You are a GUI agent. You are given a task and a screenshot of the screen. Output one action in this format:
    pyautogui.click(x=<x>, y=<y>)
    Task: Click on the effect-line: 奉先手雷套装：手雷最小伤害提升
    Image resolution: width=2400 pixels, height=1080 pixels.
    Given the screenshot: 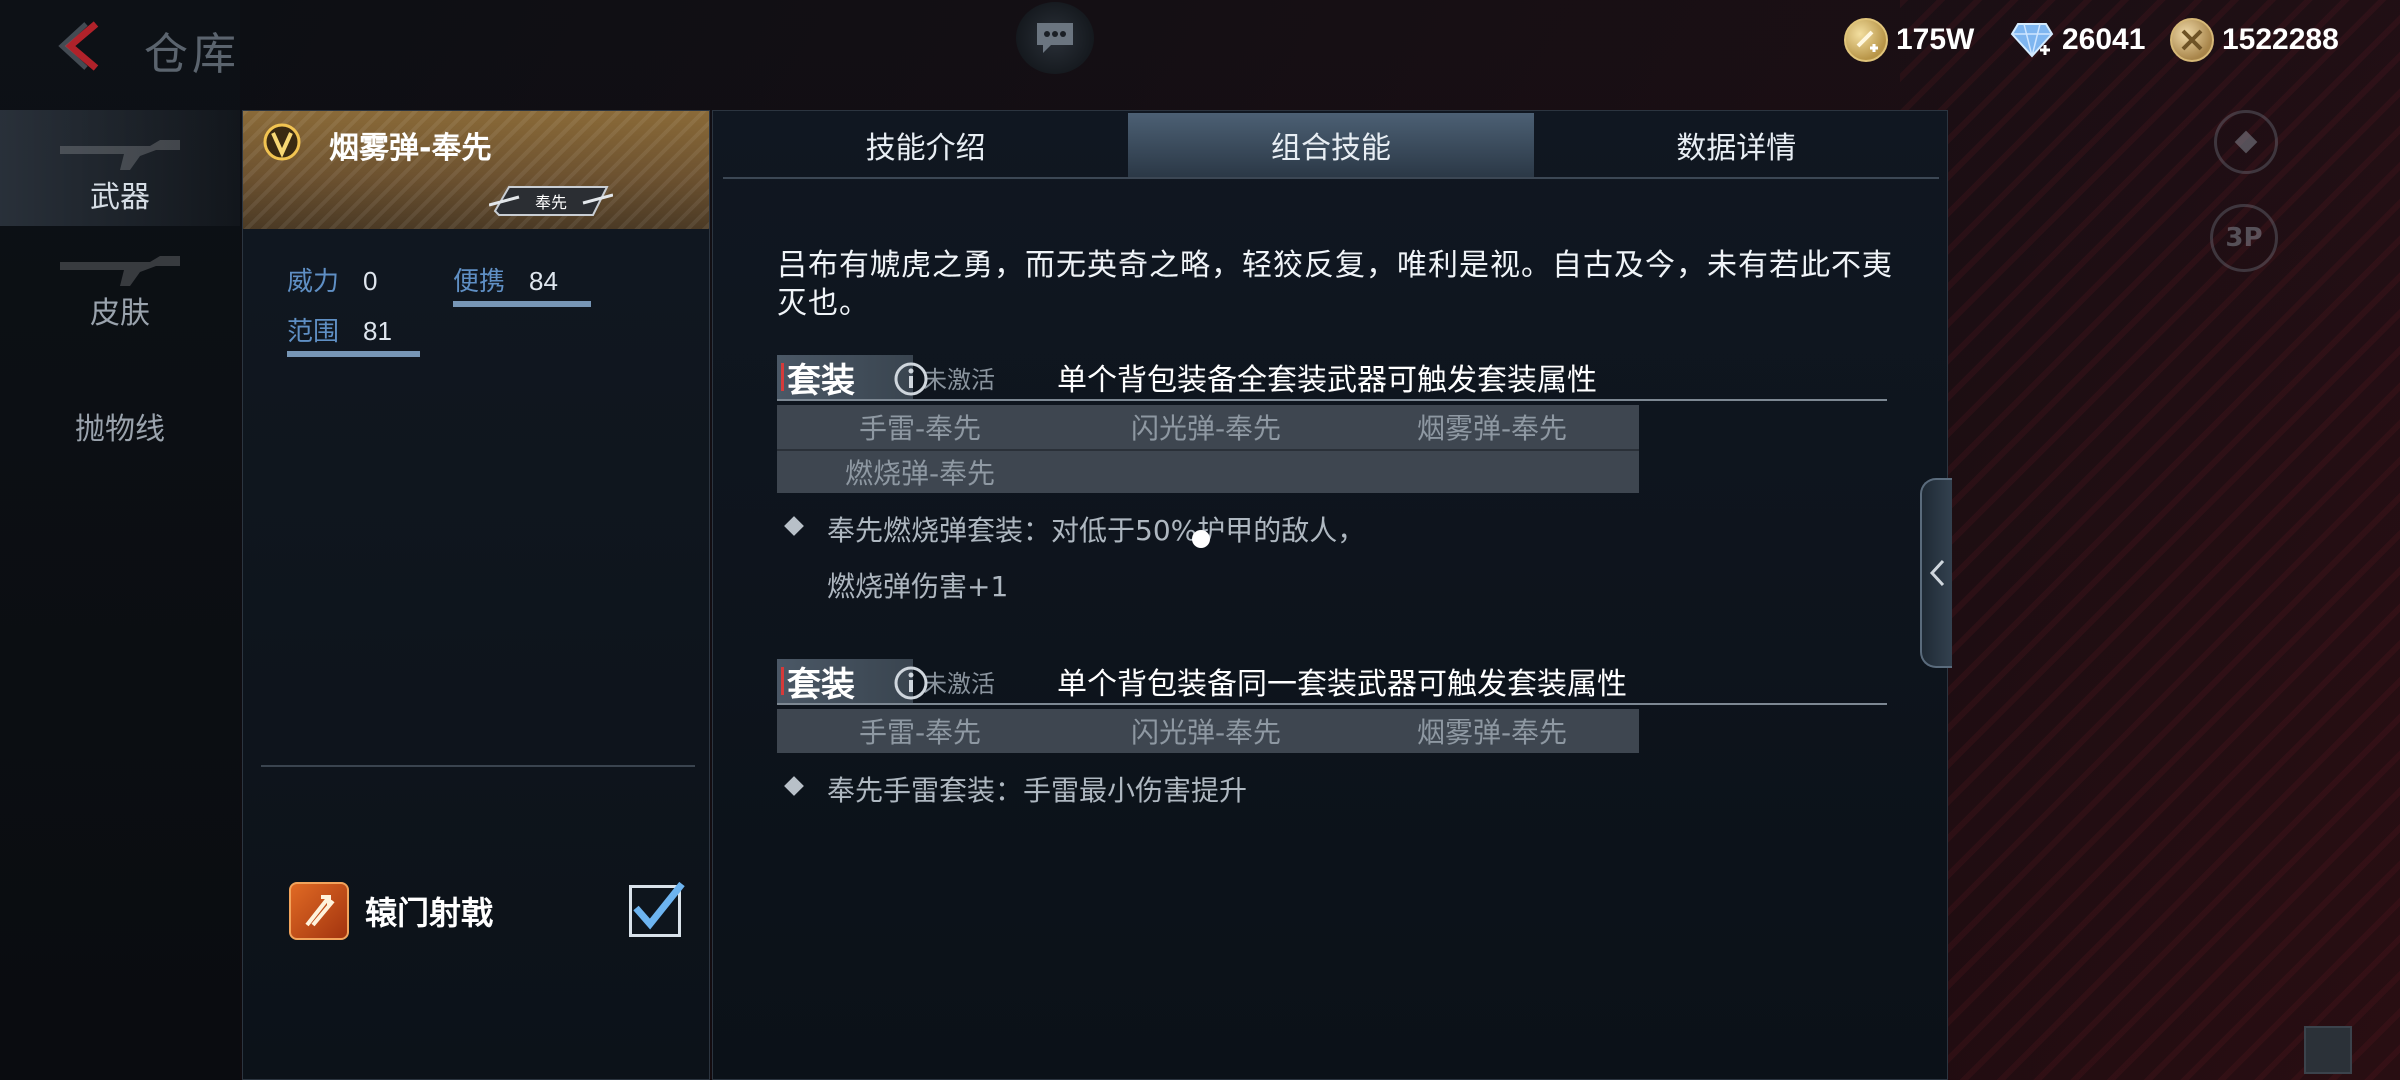 What is the action you would take?
    pyautogui.click(x=1037, y=790)
    